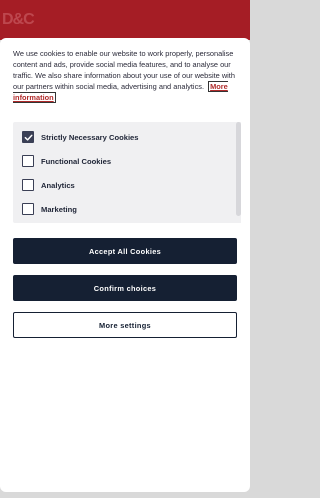 The width and height of the screenshot is (320, 498). What do you see at coordinates (58, 185) in the screenshot?
I see `analytics-label: Analytics` at bounding box center [58, 185].